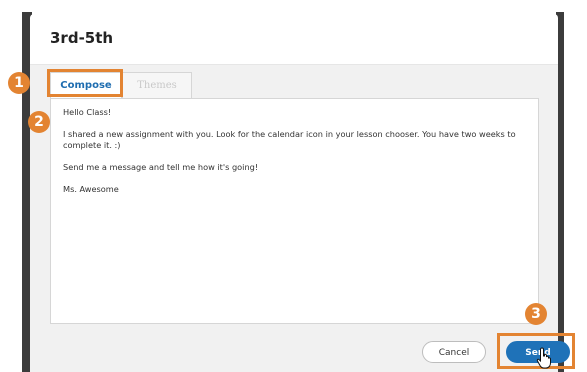 The image size is (587, 372). Describe the element at coordinates (157, 85) in the screenshot. I see `tab-themes: Themes` at that location.